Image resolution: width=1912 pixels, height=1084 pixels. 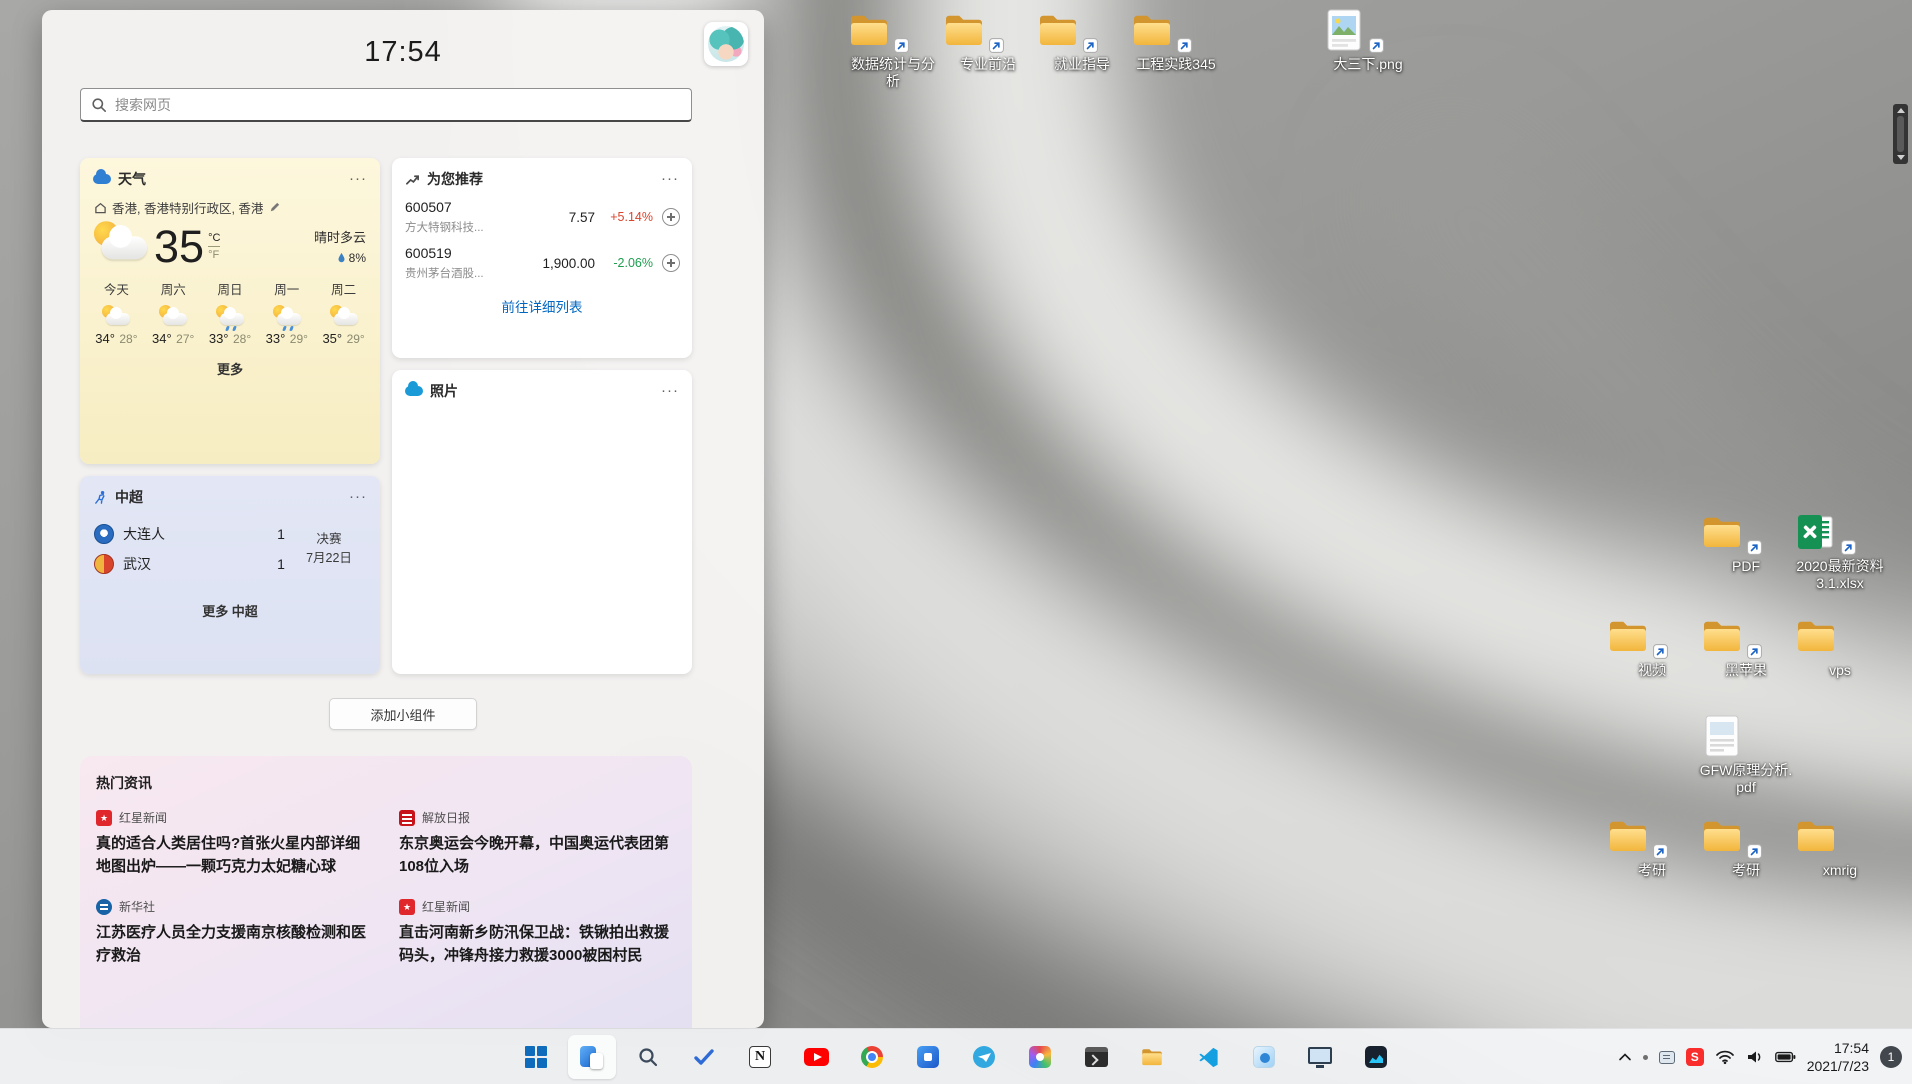 I want to click on desktop-icon-junior-year-image: 大三下.png, so click(x=1368, y=39).